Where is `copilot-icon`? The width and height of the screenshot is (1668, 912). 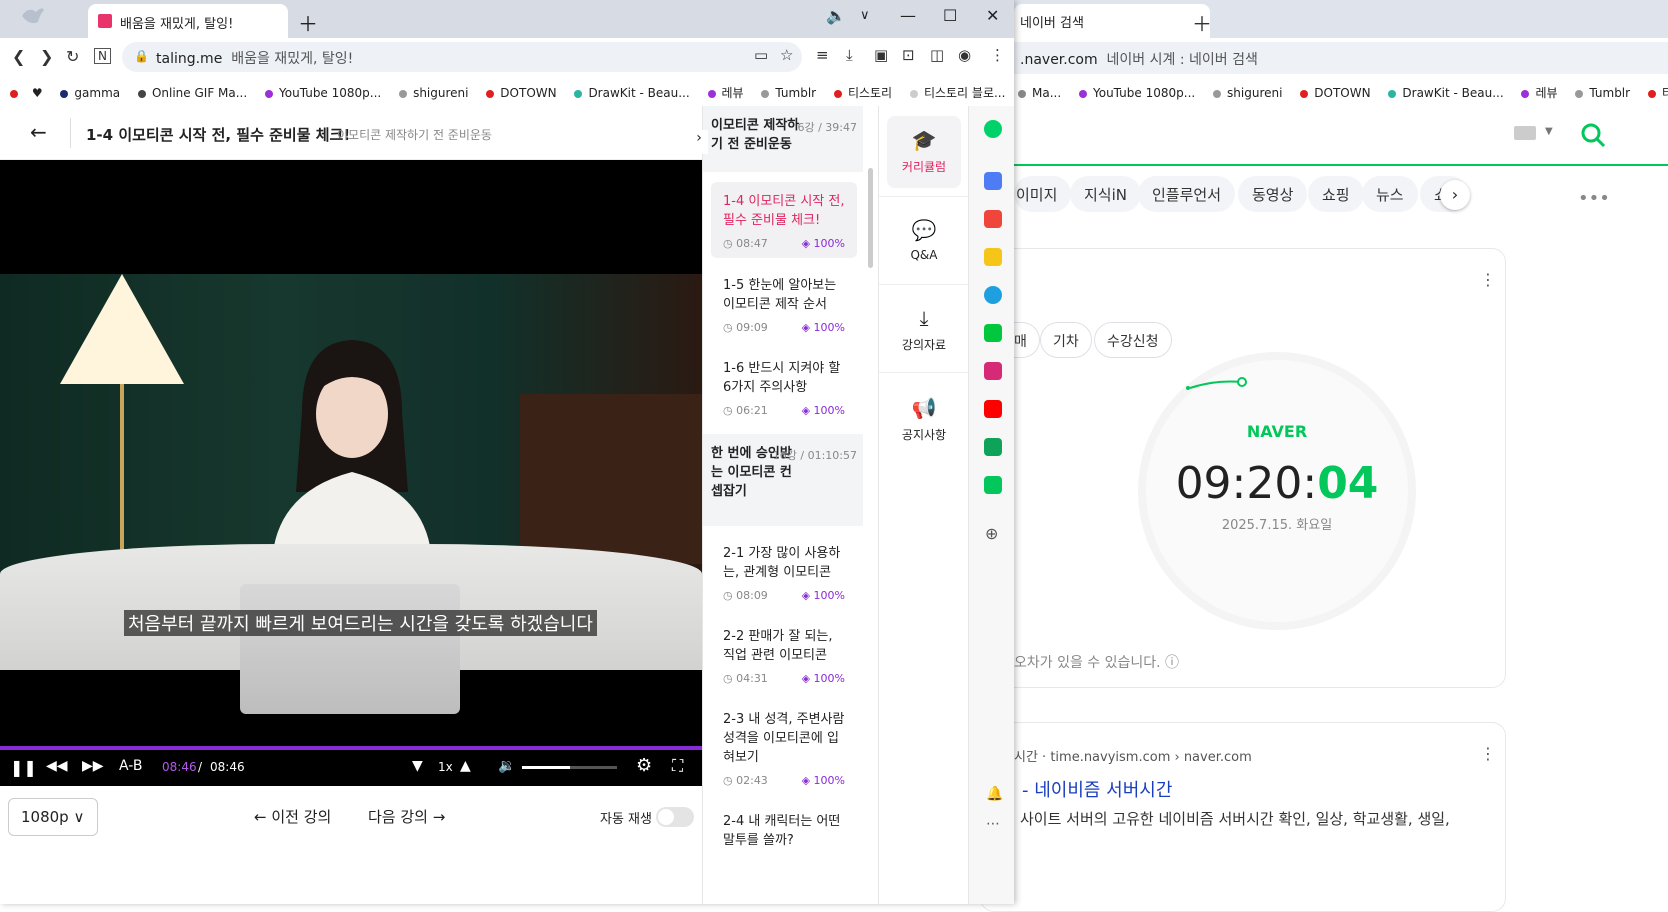 copilot-icon is located at coordinates (993, 129).